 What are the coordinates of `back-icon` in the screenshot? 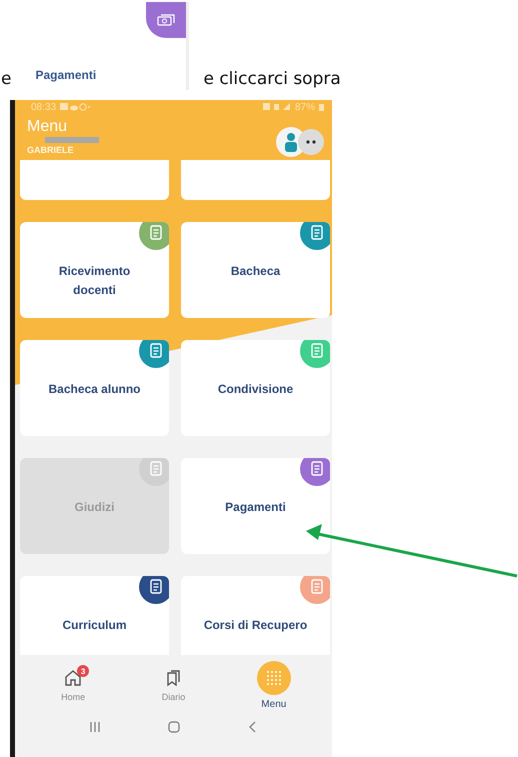 It's located at (253, 727).